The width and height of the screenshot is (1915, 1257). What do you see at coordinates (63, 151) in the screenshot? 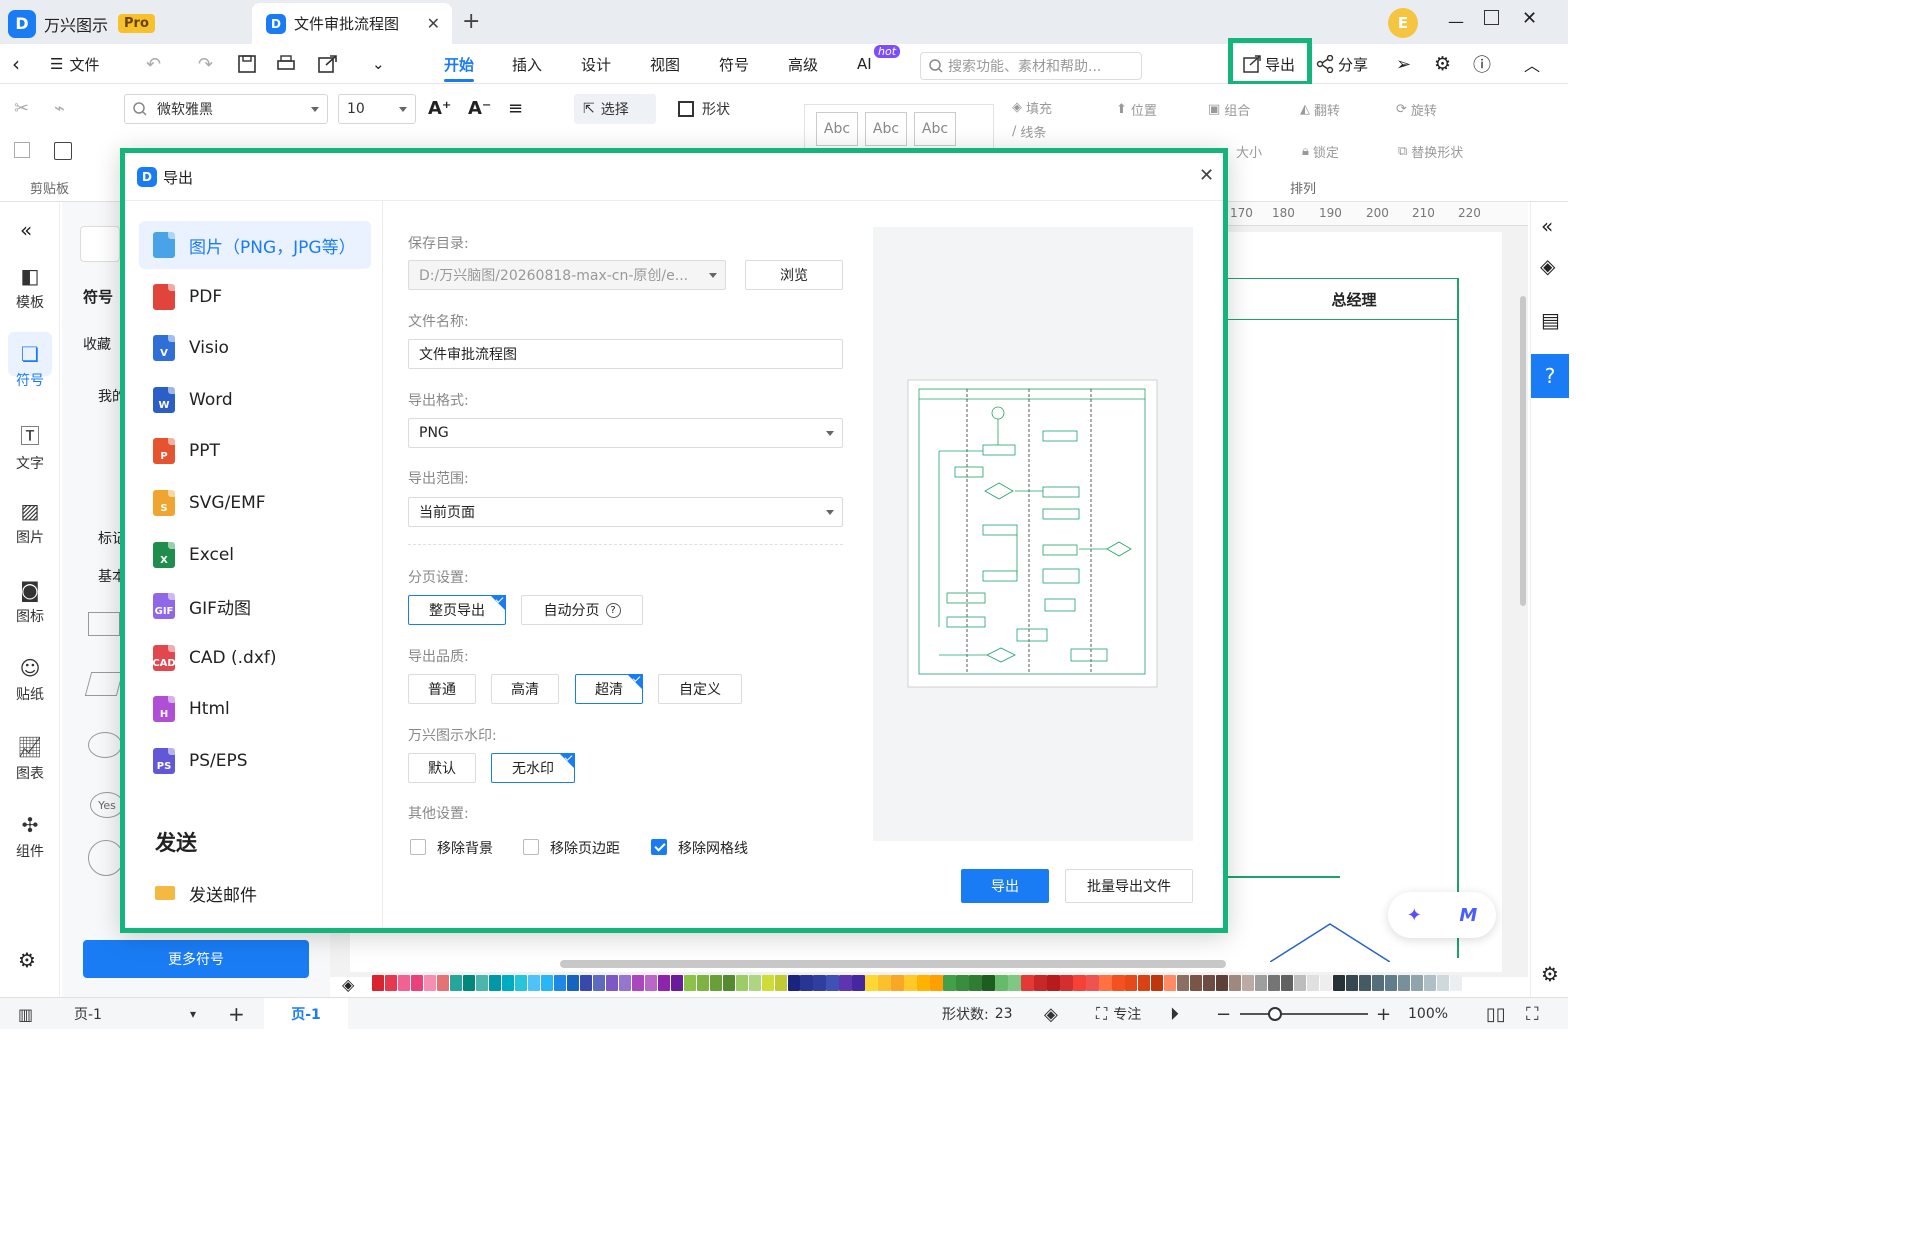
I see `paste-icon` at bounding box center [63, 151].